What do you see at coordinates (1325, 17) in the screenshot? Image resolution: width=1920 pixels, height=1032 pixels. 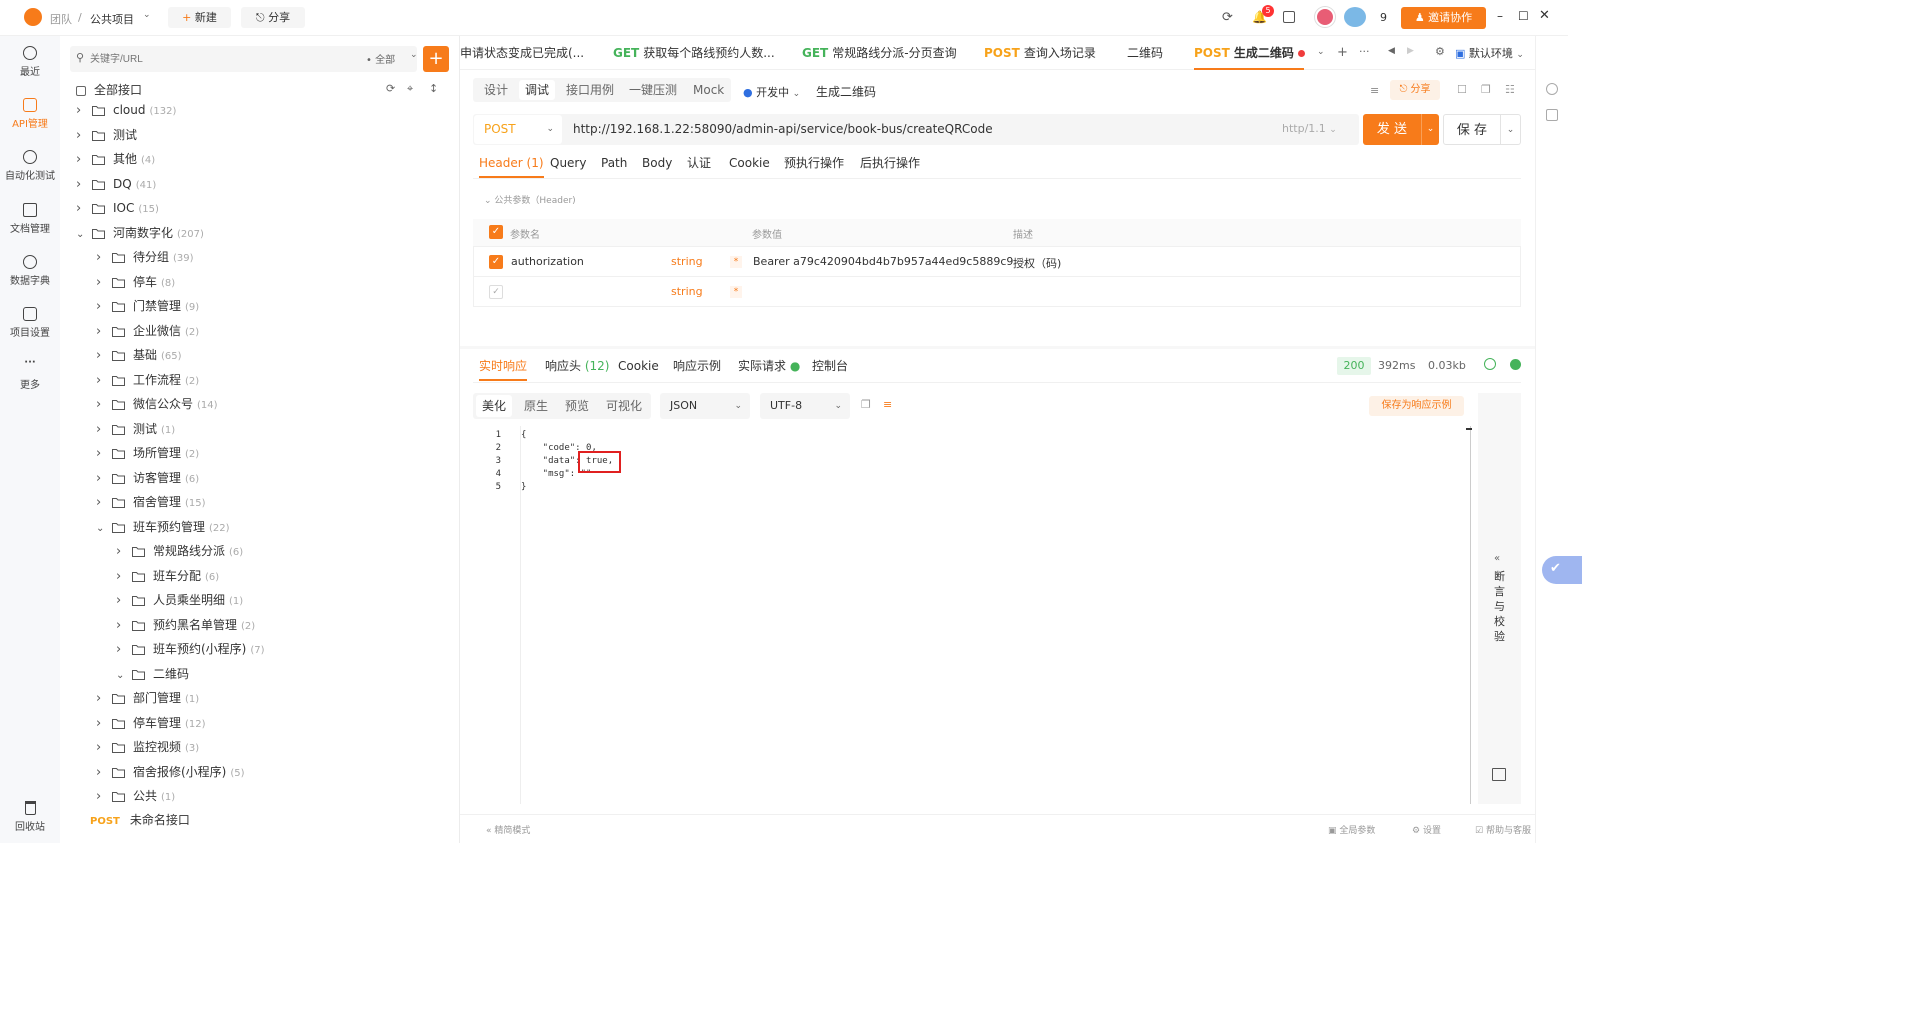 I see `avatar` at bounding box center [1325, 17].